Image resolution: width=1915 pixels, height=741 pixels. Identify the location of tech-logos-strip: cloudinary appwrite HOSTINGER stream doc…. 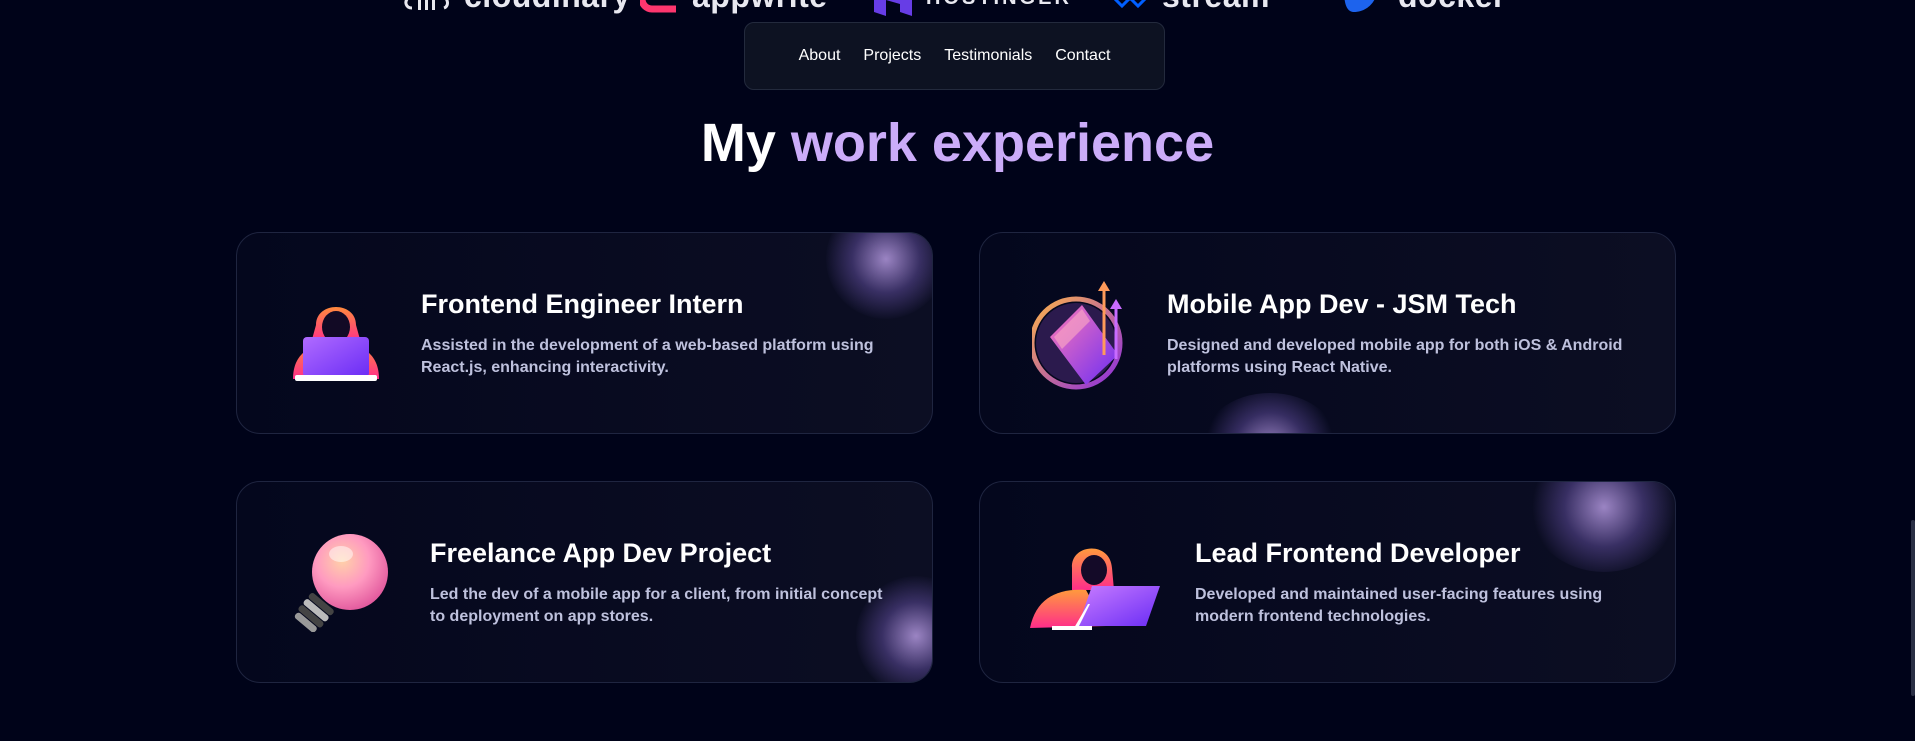
(957, 9).